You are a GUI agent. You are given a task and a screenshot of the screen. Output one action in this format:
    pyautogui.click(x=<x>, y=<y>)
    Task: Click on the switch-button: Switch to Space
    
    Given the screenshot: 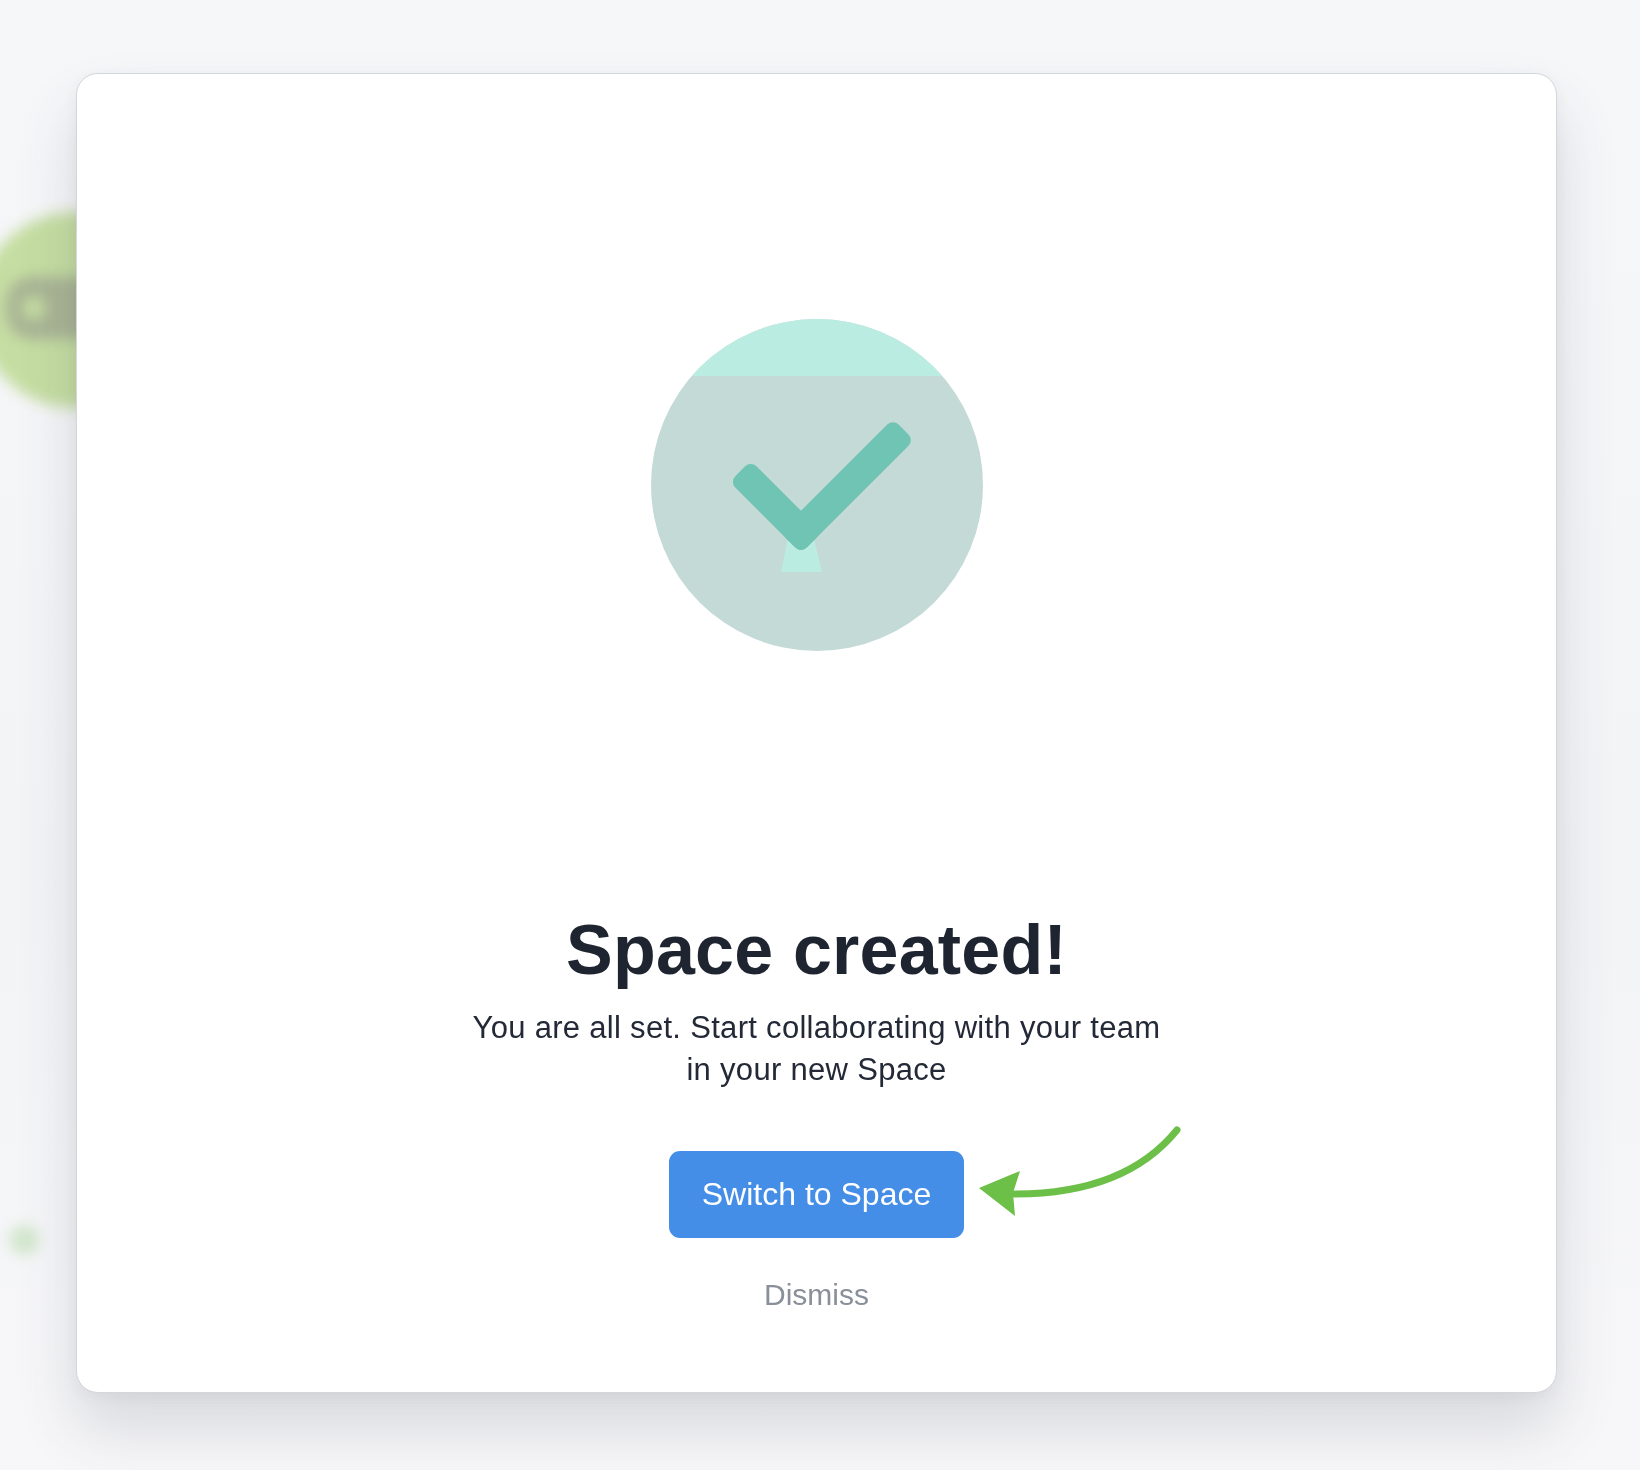 What is the action you would take?
    pyautogui.click(x=816, y=1194)
    